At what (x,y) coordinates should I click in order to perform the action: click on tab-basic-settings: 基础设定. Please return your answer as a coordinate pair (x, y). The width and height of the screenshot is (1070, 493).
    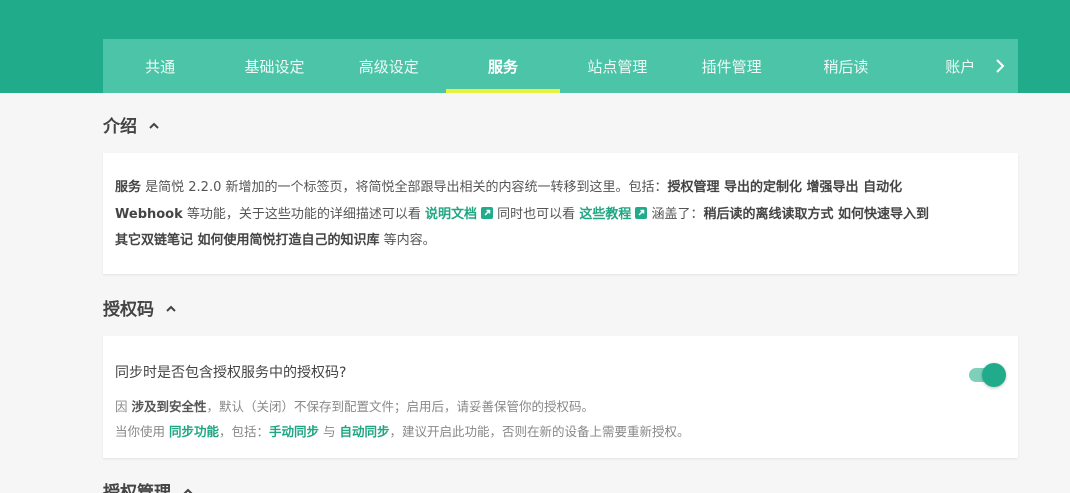
    Looking at the image, I should click on (274, 66).